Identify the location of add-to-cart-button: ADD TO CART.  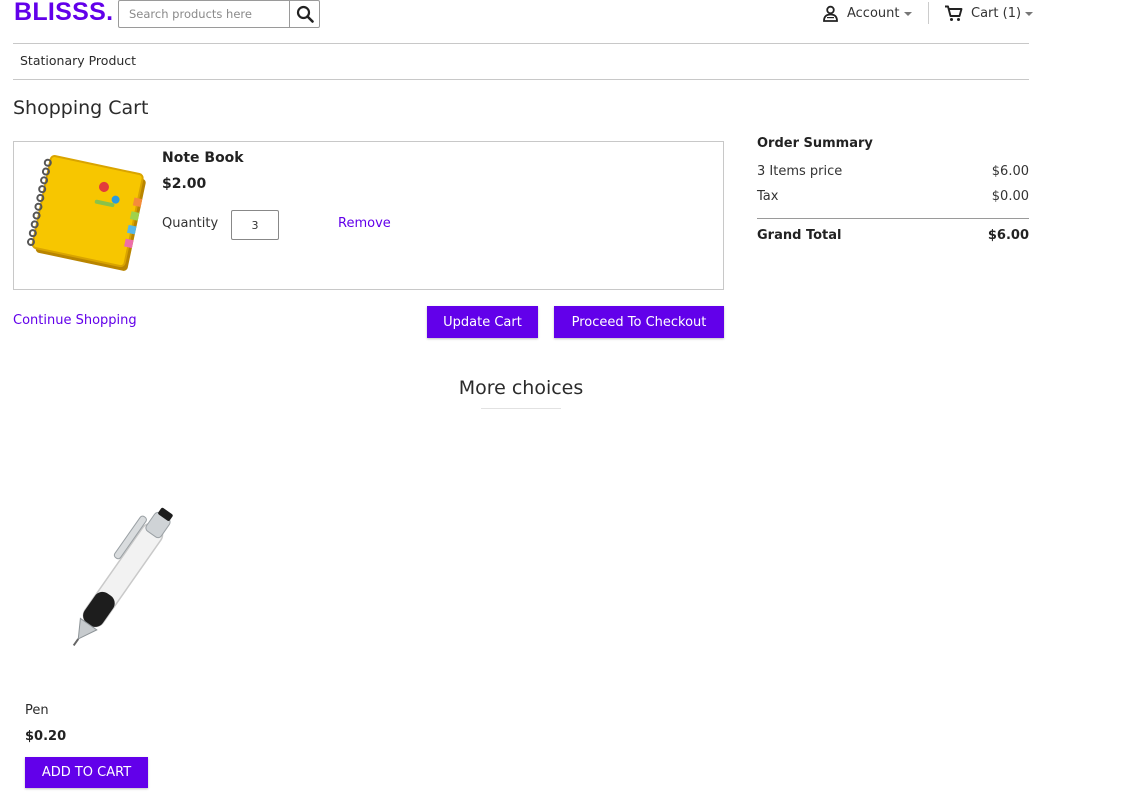
(86, 772).